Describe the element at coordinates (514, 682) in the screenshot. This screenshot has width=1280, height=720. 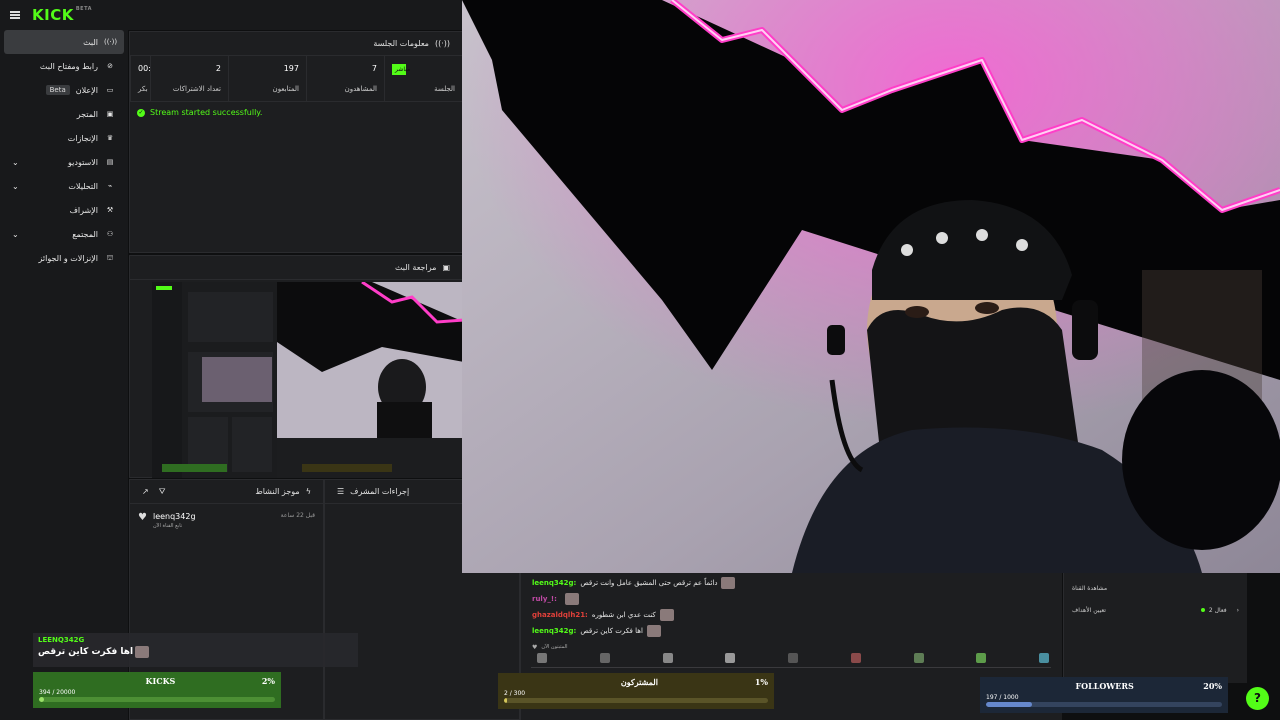
I see `subs-spacer` at that location.